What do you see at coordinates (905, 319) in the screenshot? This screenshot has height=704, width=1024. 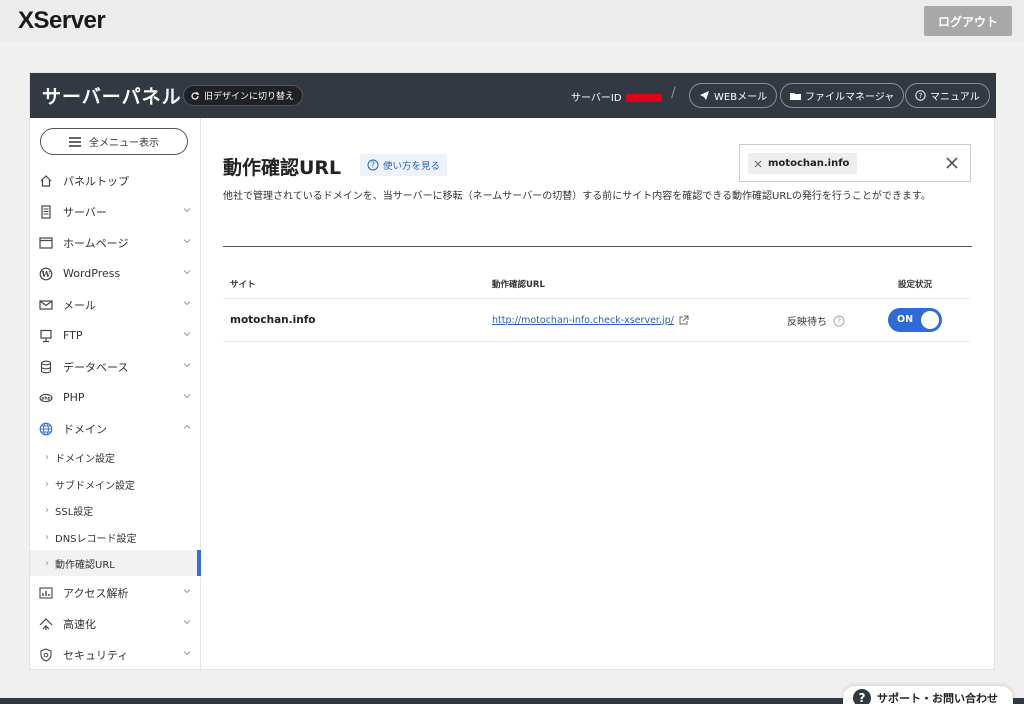 I see `toggle-label: ON` at bounding box center [905, 319].